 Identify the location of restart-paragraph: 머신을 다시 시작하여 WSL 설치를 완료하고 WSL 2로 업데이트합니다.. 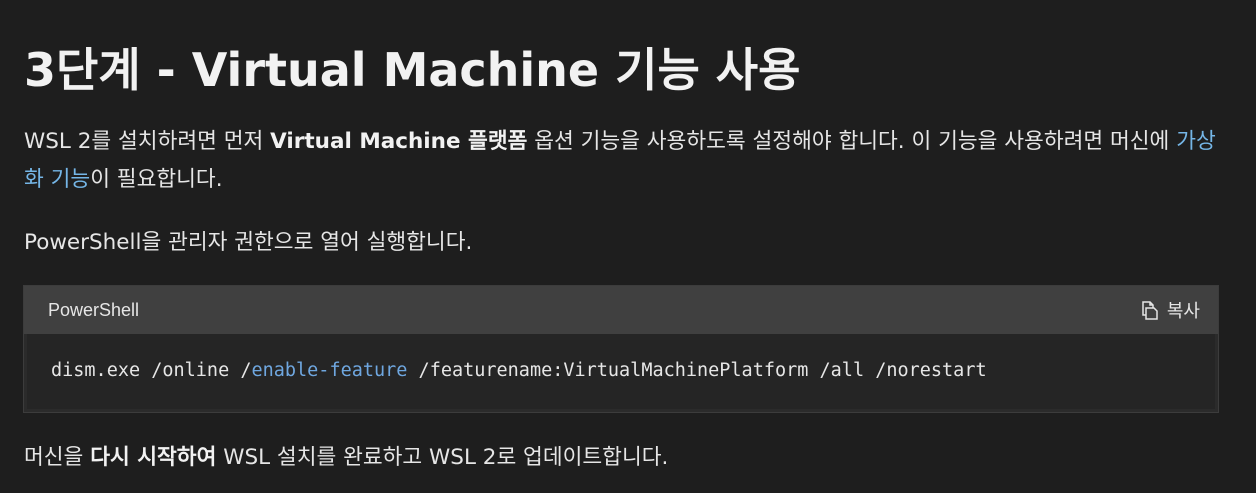
(346, 458).